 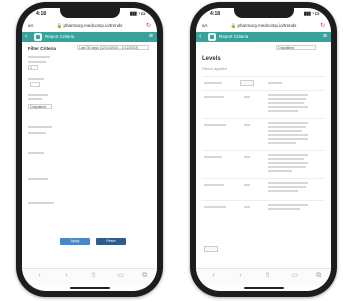 I want to click on apply-button: Apply, so click(x=75, y=241).